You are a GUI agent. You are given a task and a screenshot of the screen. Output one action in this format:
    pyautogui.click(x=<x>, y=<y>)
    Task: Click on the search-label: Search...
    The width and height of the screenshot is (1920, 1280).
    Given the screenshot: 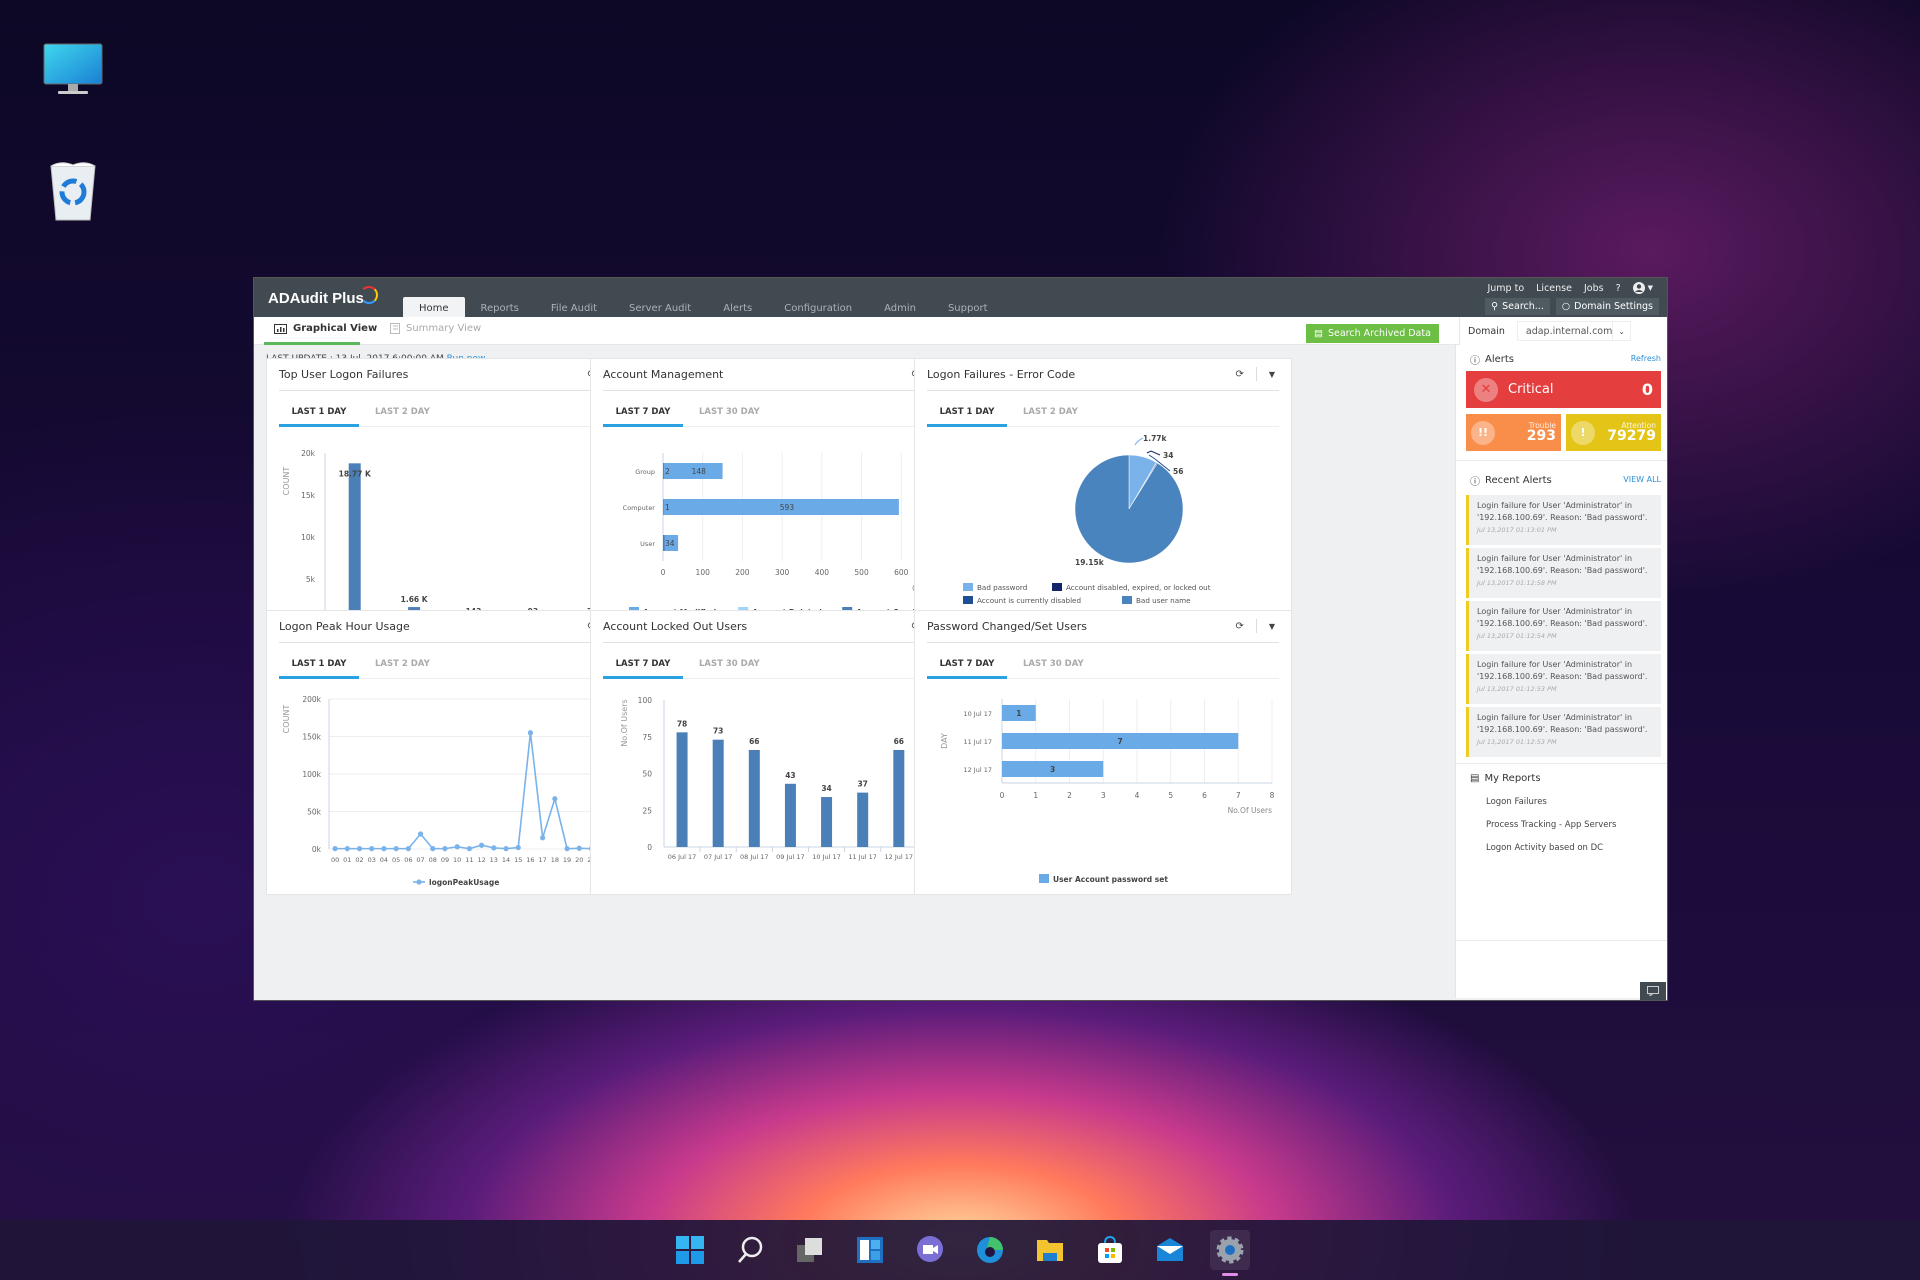 What is the action you would take?
    pyautogui.click(x=1523, y=306)
    